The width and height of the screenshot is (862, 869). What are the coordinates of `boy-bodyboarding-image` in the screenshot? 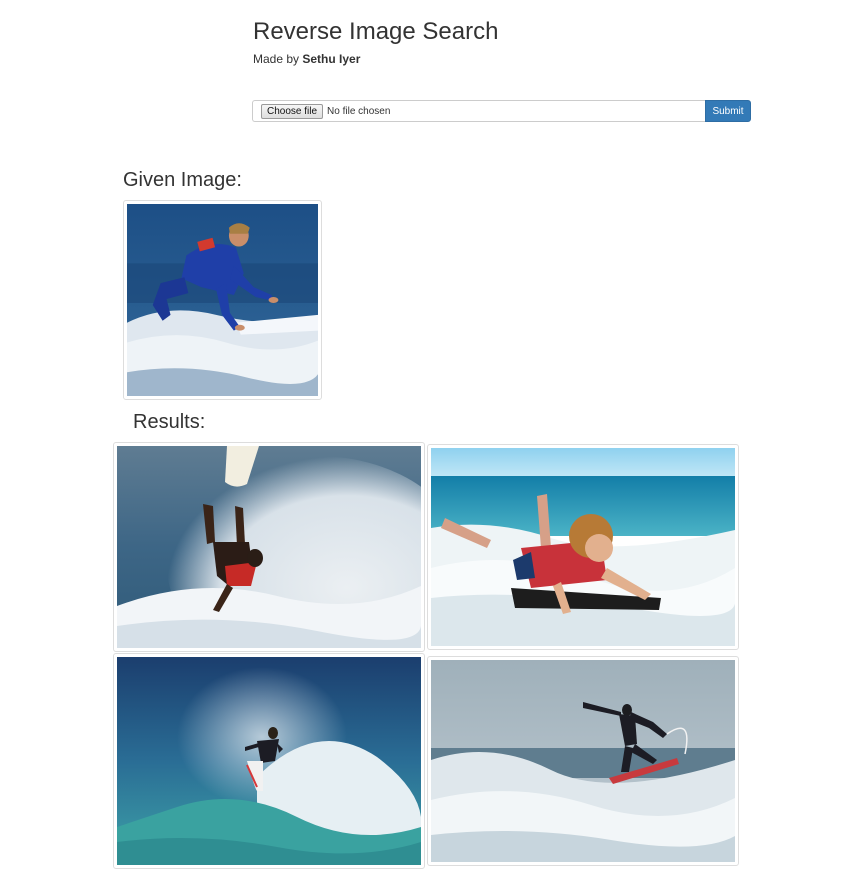 It's located at (583, 547).